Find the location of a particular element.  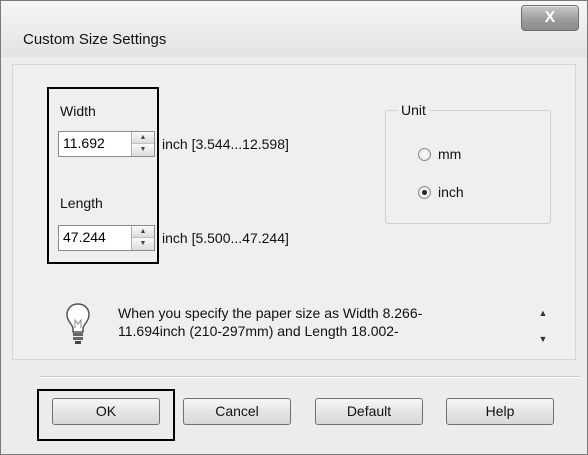

width-range: inch [3.544...12.598] is located at coordinates (225, 144).